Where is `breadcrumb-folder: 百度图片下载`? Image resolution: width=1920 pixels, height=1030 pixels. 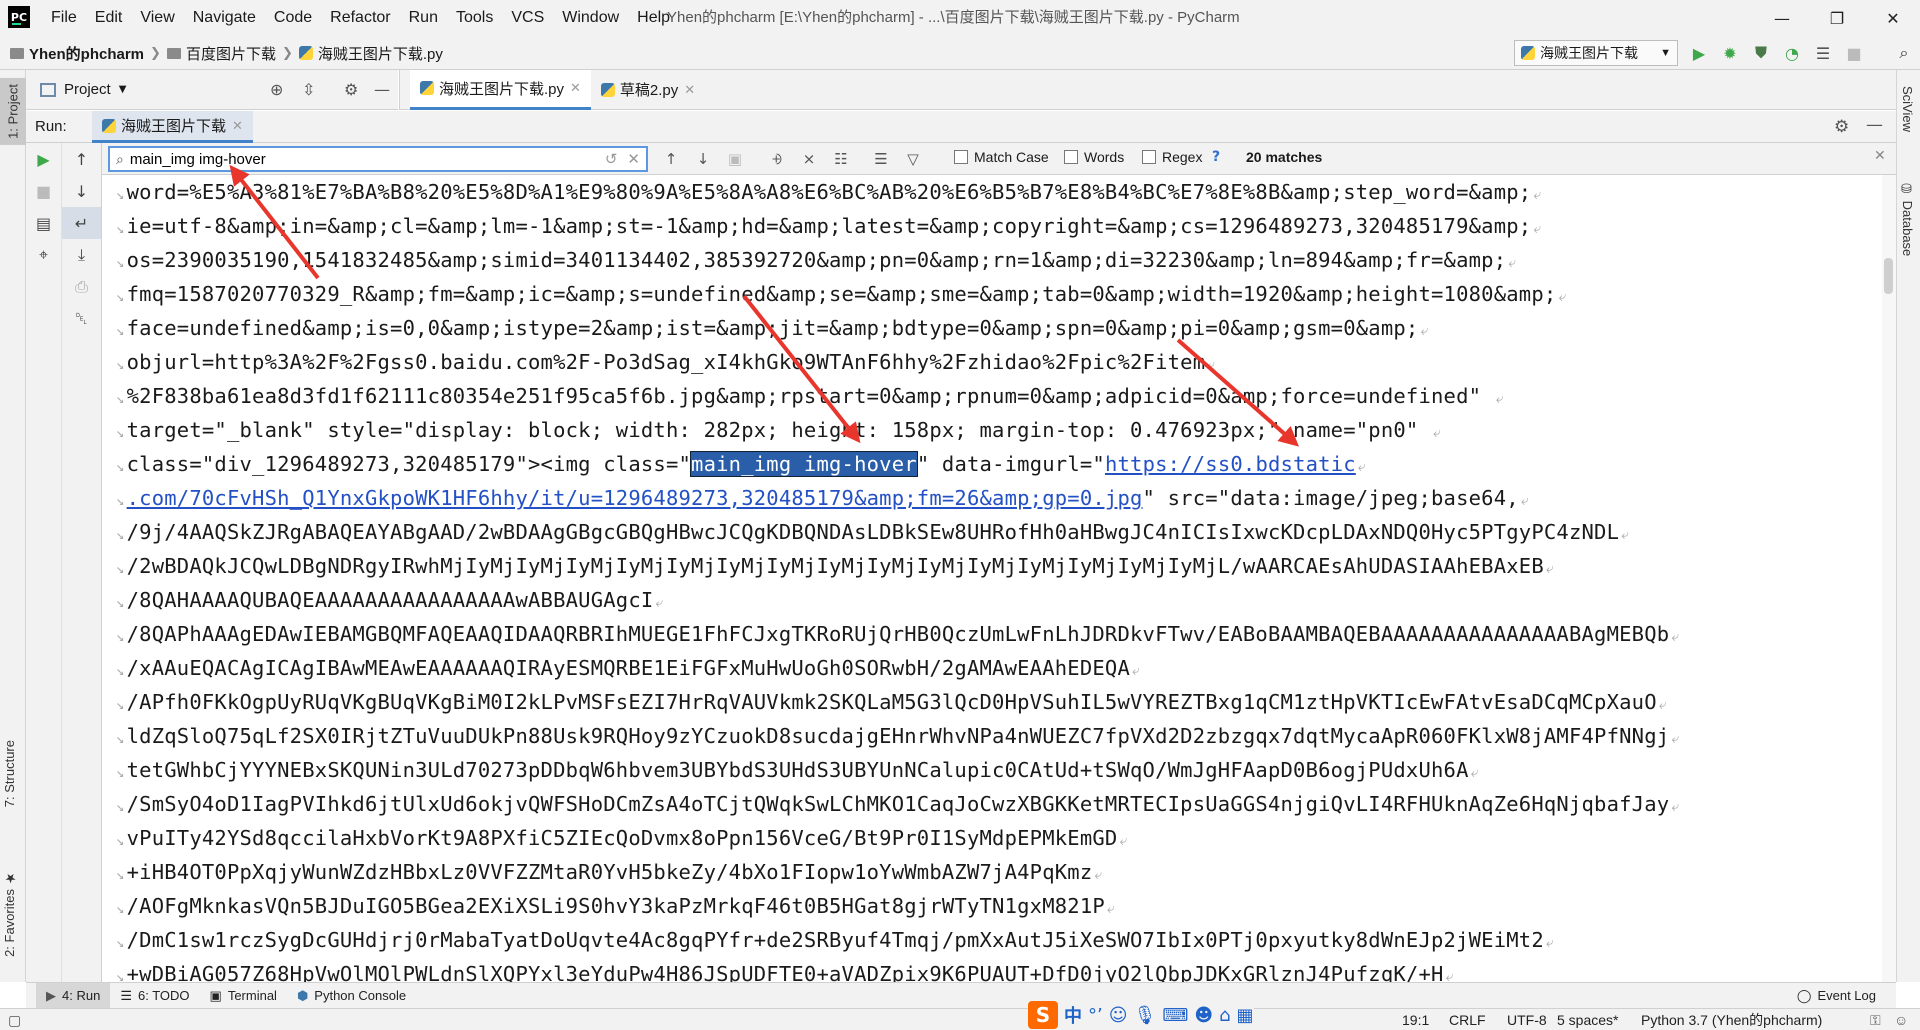 breadcrumb-folder: 百度图片下载 is located at coordinates (221, 53).